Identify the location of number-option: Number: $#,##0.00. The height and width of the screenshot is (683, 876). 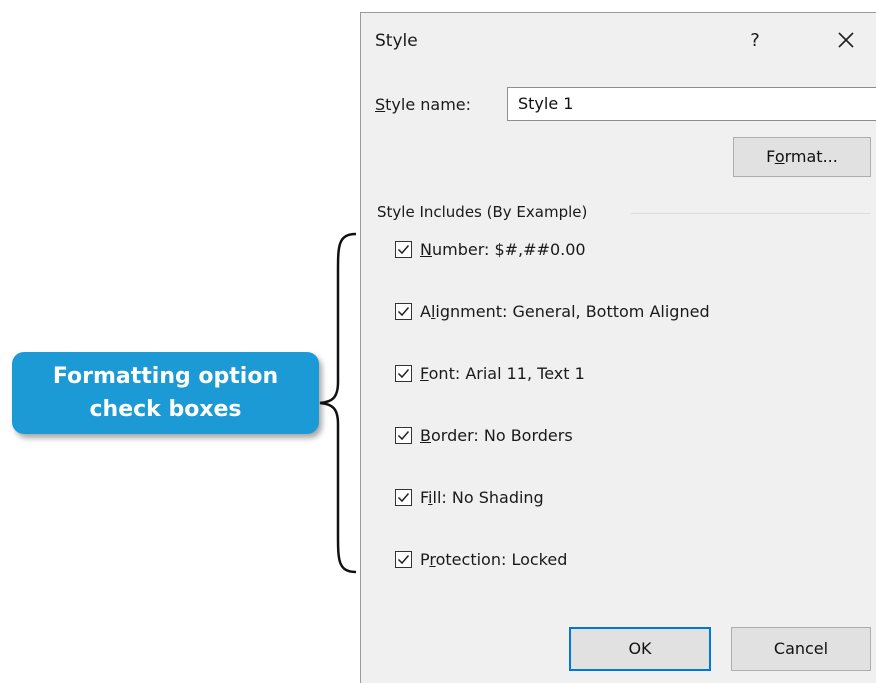
(490, 249).